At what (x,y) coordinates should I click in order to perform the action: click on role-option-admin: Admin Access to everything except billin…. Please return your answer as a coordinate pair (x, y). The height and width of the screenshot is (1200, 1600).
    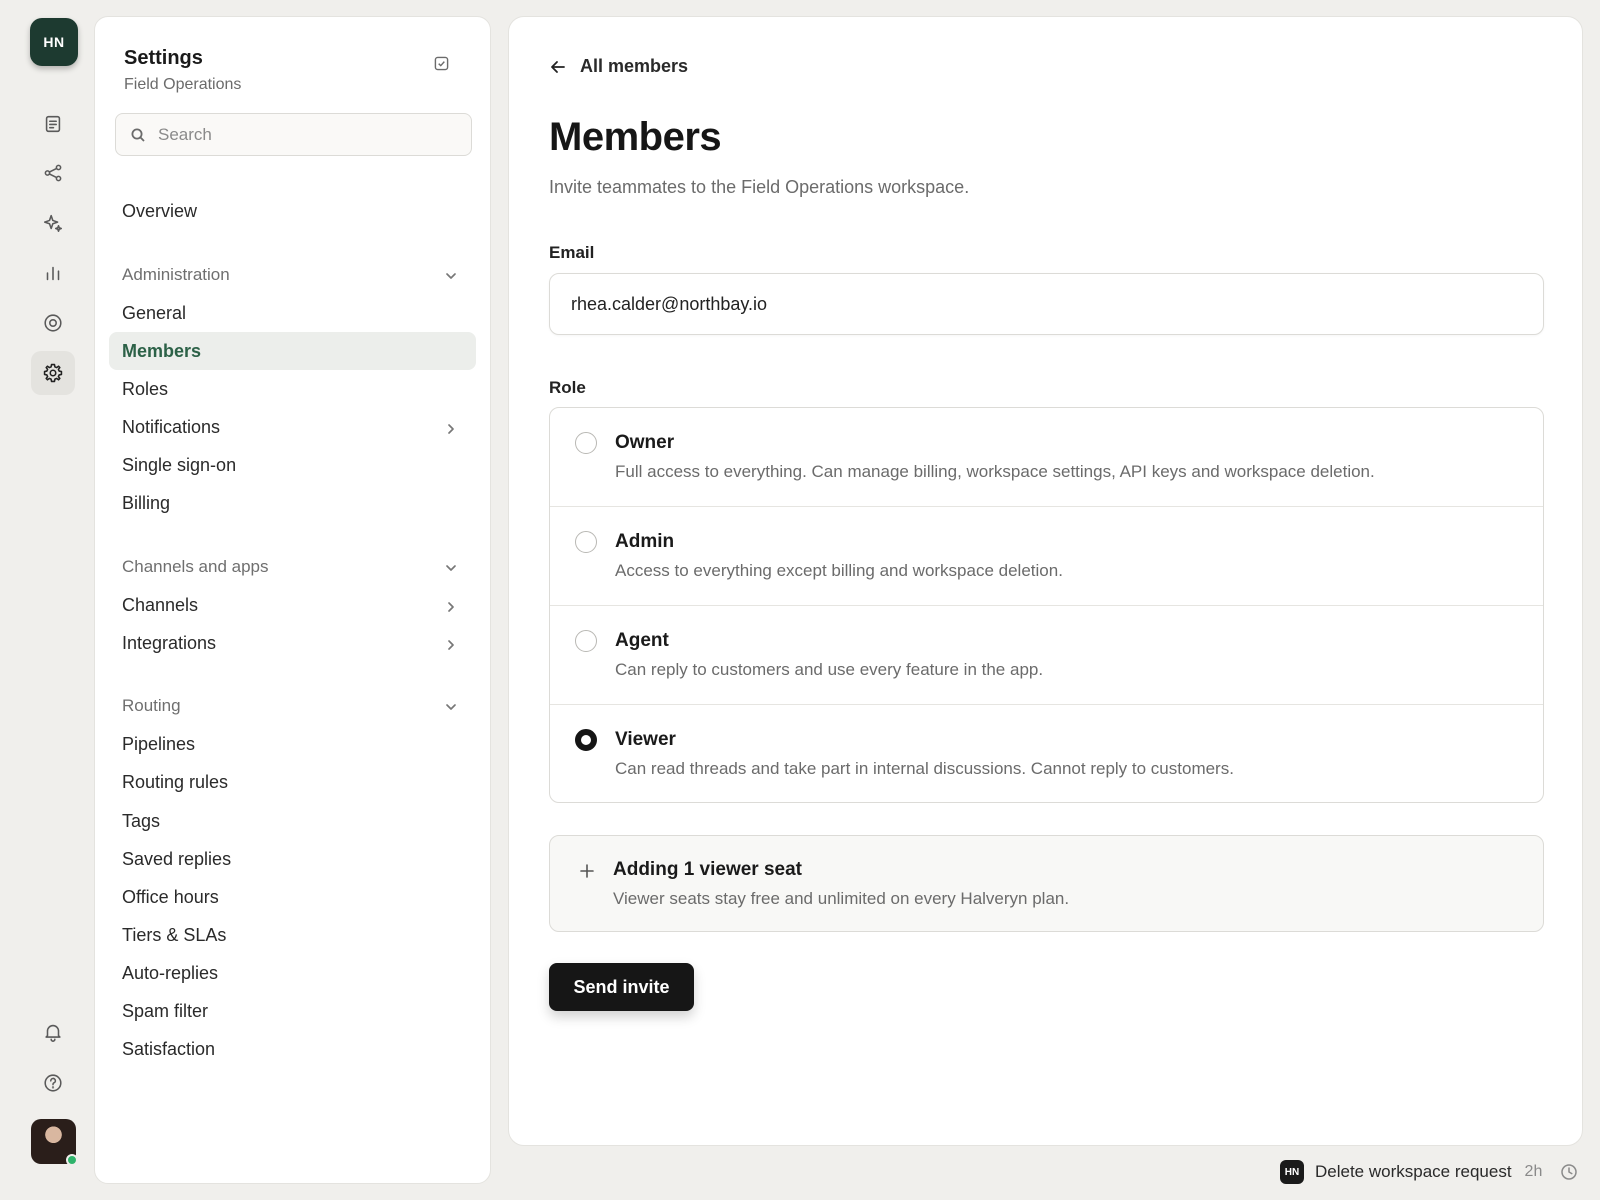
    Looking at the image, I should click on (1046, 556).